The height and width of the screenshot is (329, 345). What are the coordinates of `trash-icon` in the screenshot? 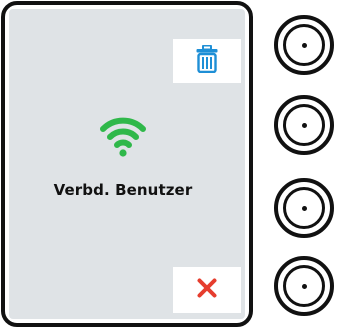 It's located at (207, 61).